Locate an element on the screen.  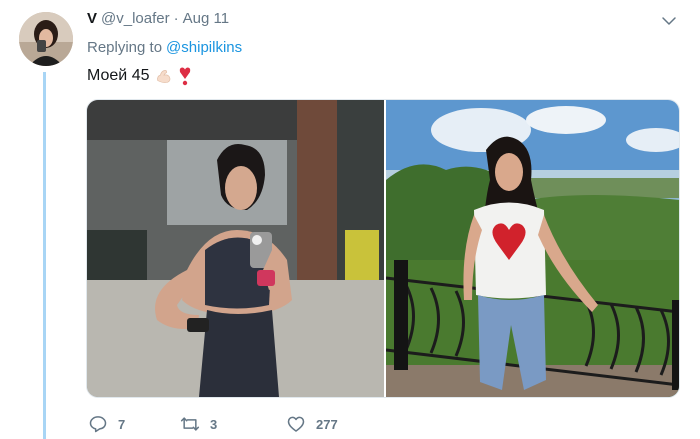
tweet-text: Моей 45 is located at coordinates (139, 76).